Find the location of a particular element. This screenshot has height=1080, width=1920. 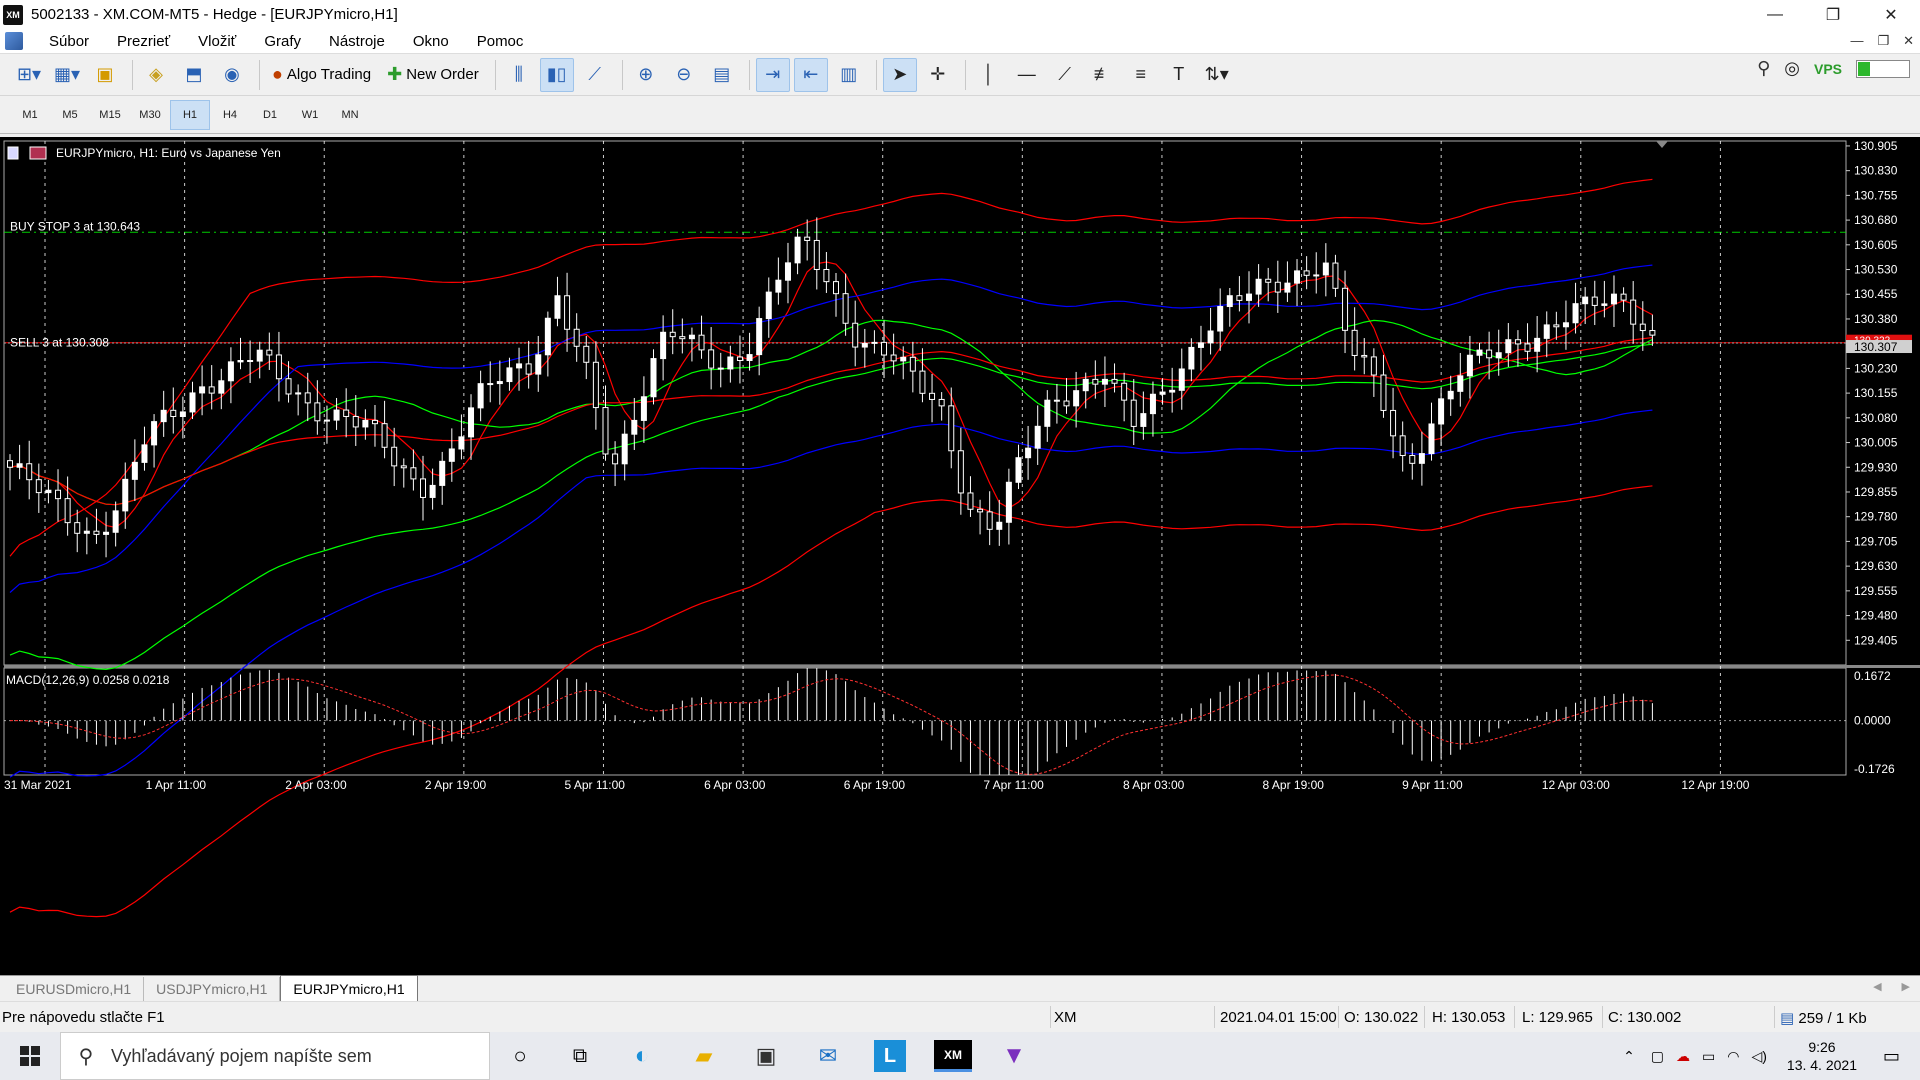

tab-scroll-left-icon: ◀ is located at coordinates (1877, 986).